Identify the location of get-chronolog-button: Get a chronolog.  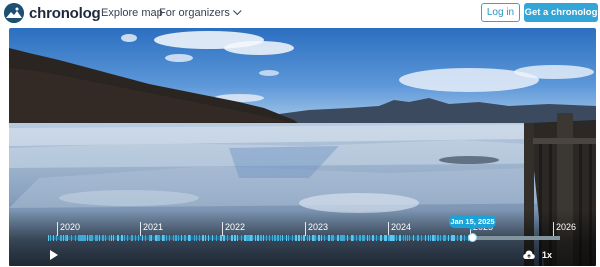
(561, 12).